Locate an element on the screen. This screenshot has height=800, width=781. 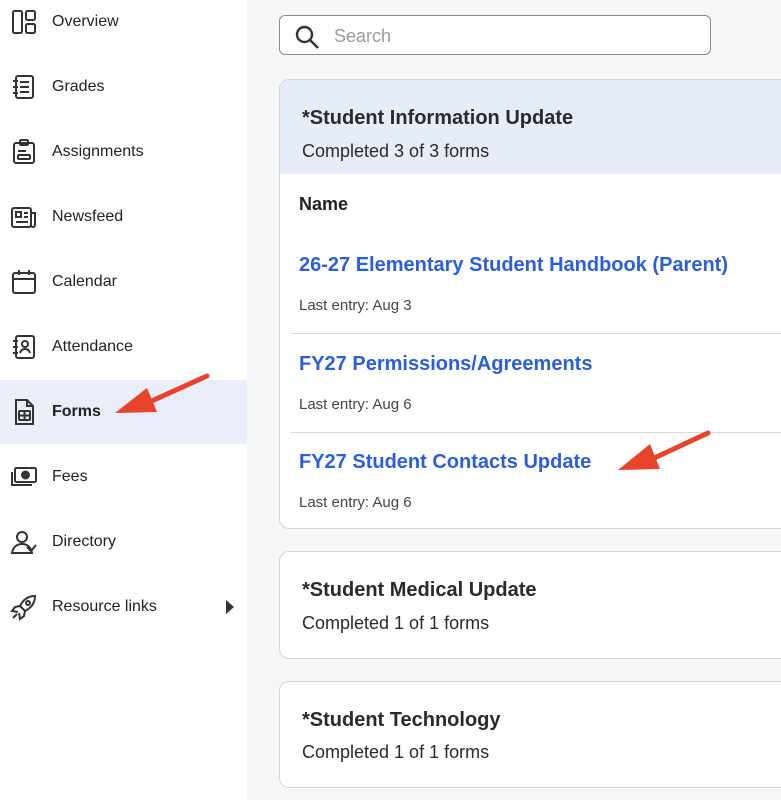
gradebook-icon is located at coordinates (24, 87).